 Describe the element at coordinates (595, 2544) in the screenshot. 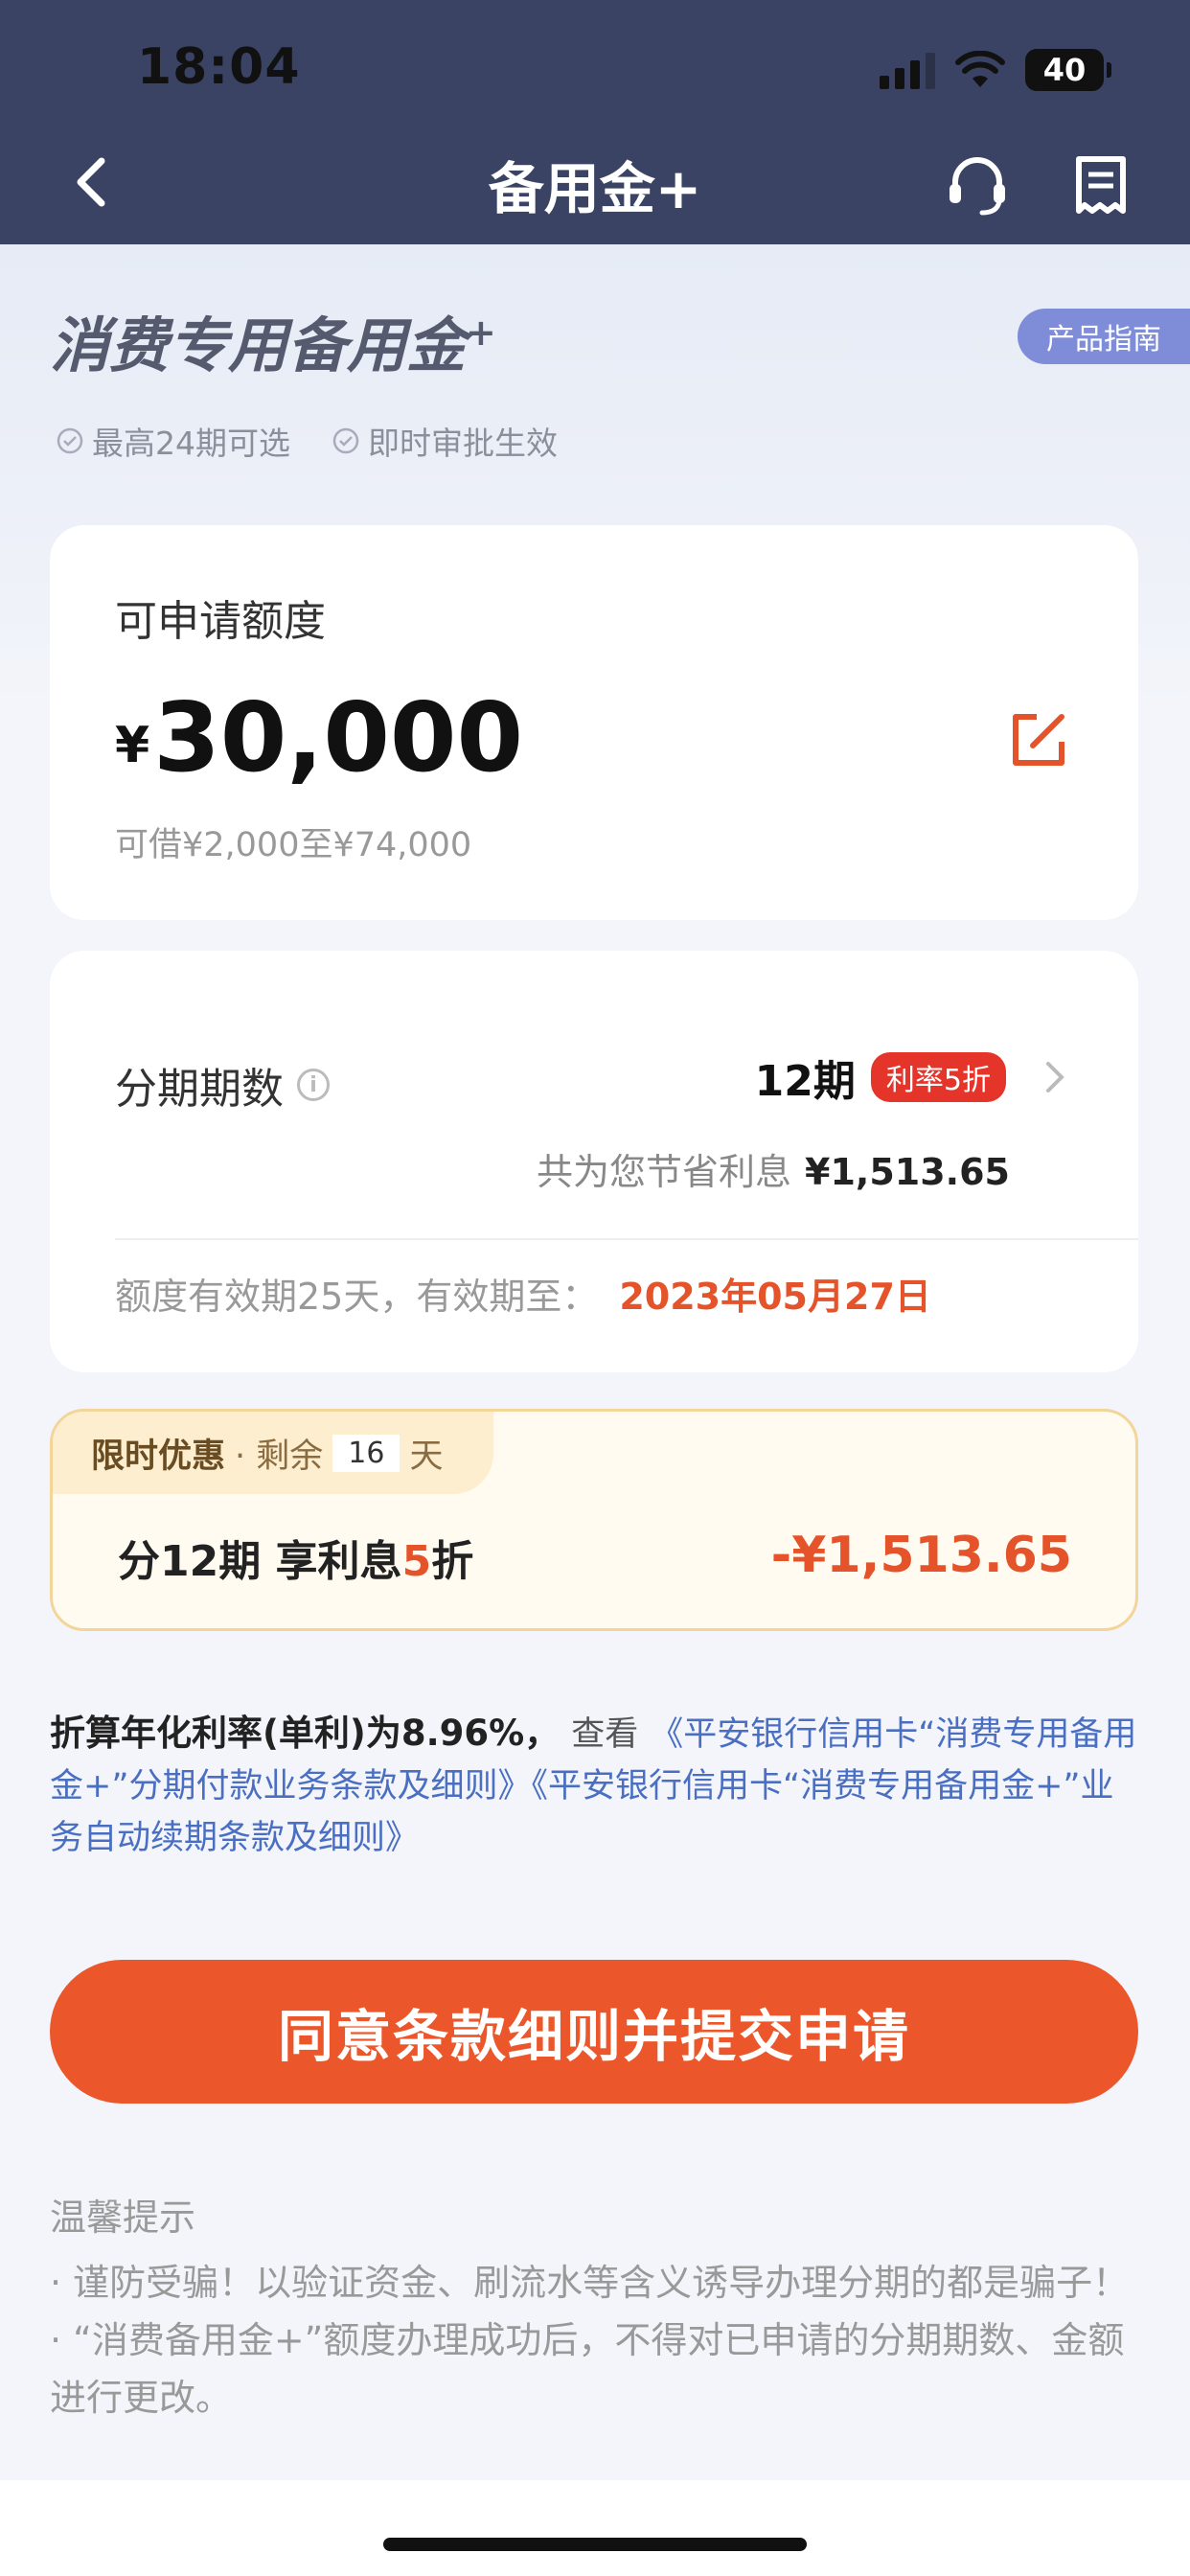

I see `home-indicator` at that location.